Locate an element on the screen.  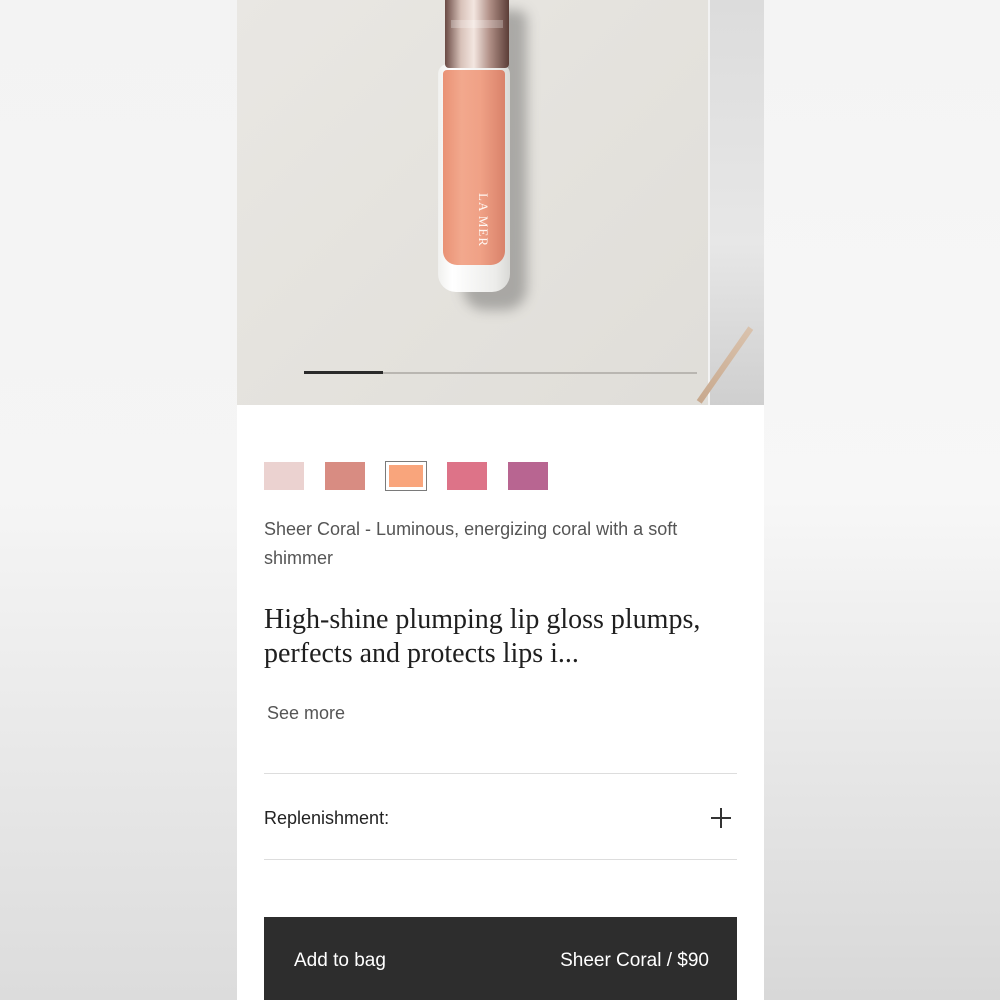
carousel-progress-indicator is located at coordinates (343, 372).